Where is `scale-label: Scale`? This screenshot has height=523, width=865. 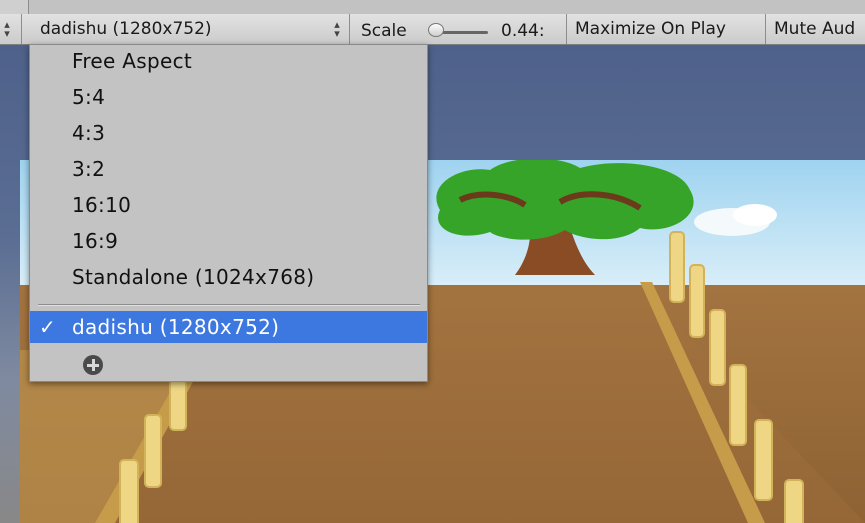 scale-label: Scale is located at coordinates (384, 31).